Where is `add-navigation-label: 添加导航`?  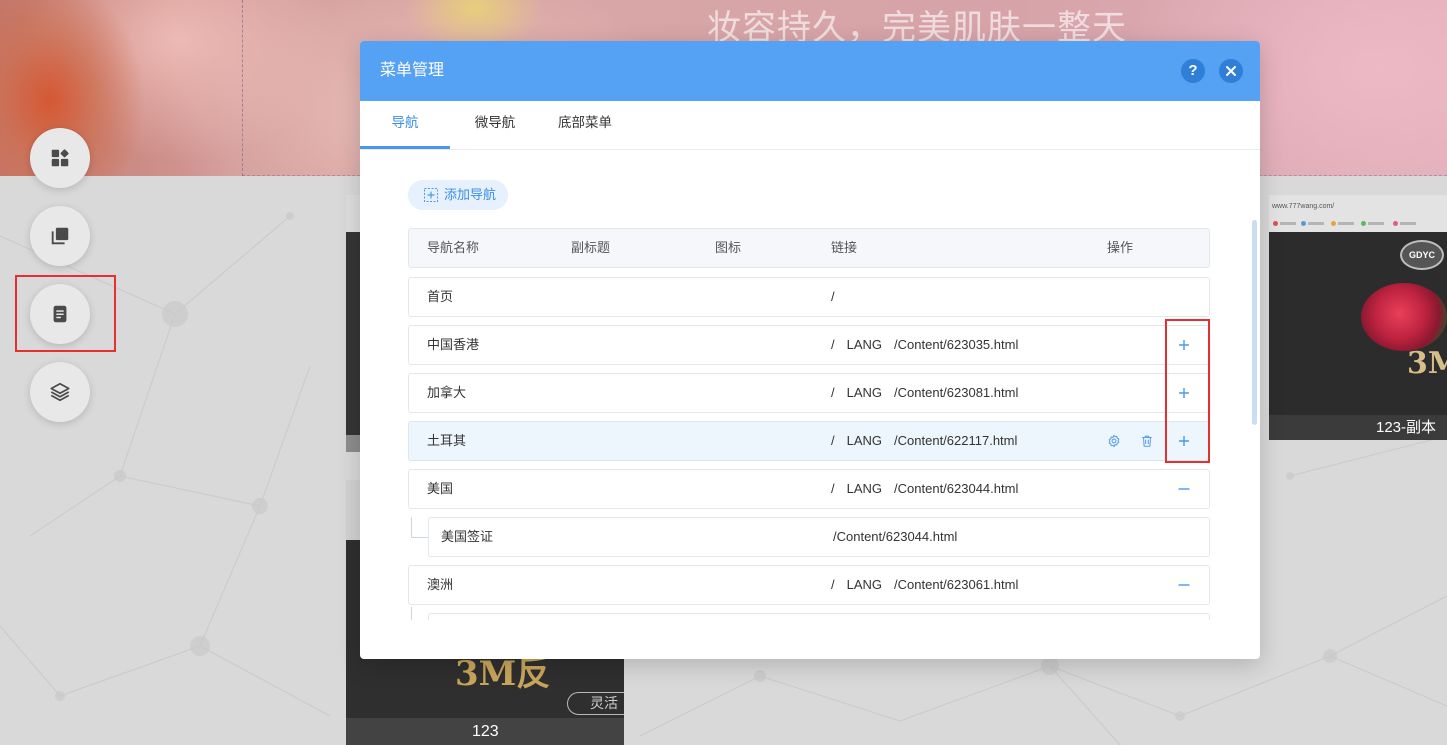
add-navigation-label: 添加导航 is located at coordinates (470, 194).